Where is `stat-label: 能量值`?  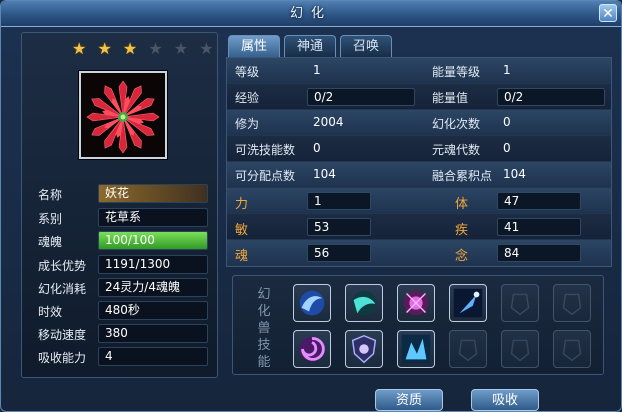 stat-label: 能量值 is located at coordinates (450, 98).